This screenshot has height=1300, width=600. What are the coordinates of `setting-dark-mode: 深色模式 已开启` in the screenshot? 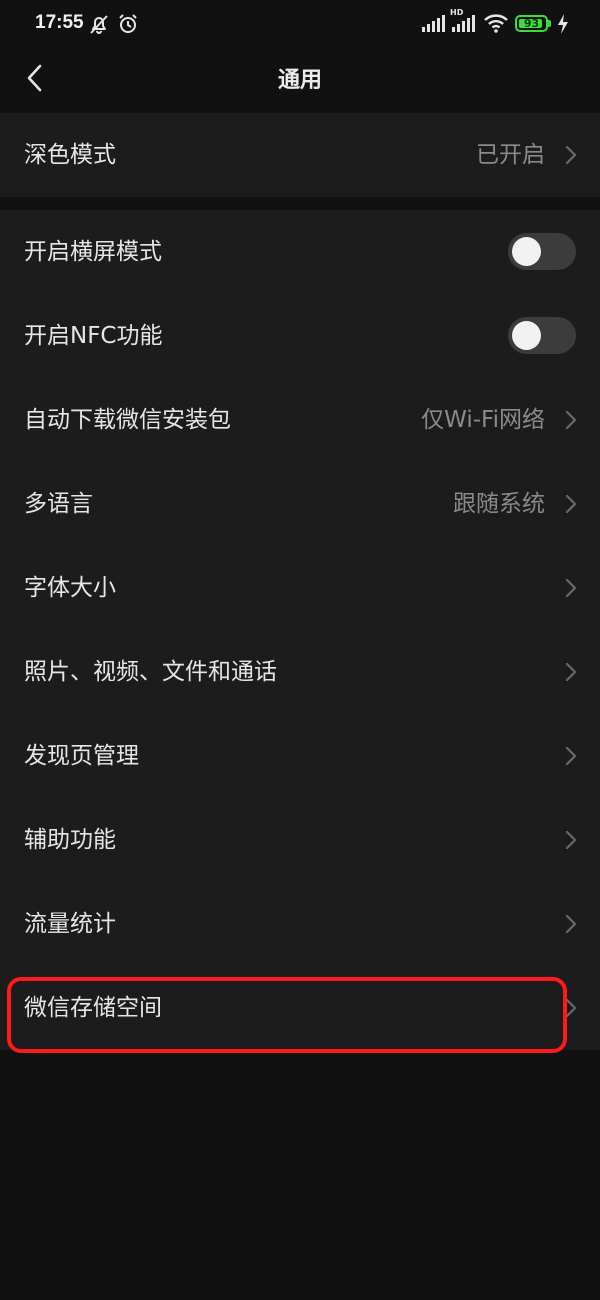 It's located at (300, 155).